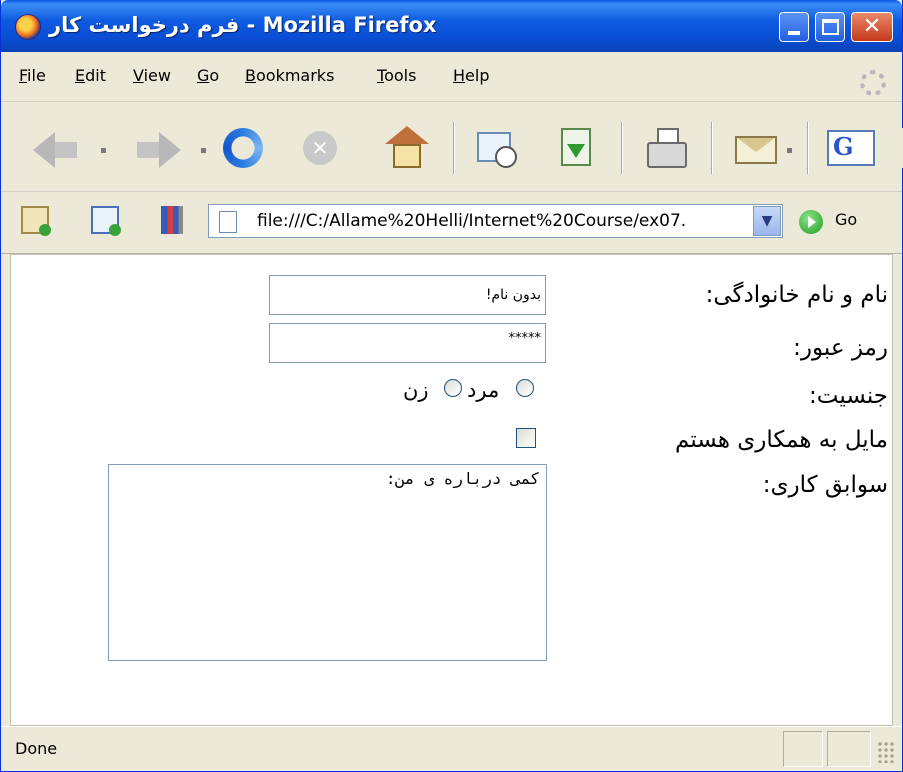 The width and height of the screenshot is (903, 772). What do you see at coordinates (289, 75) in the screenshot?
I see `menu-bookmarks: Bookmarks` at bounding box center [289, 75].